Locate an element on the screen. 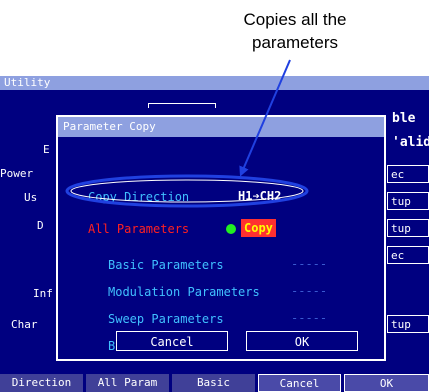 This screenshot has height=392, width=429. background-box-3: tup is located at coordinates (408, 228).